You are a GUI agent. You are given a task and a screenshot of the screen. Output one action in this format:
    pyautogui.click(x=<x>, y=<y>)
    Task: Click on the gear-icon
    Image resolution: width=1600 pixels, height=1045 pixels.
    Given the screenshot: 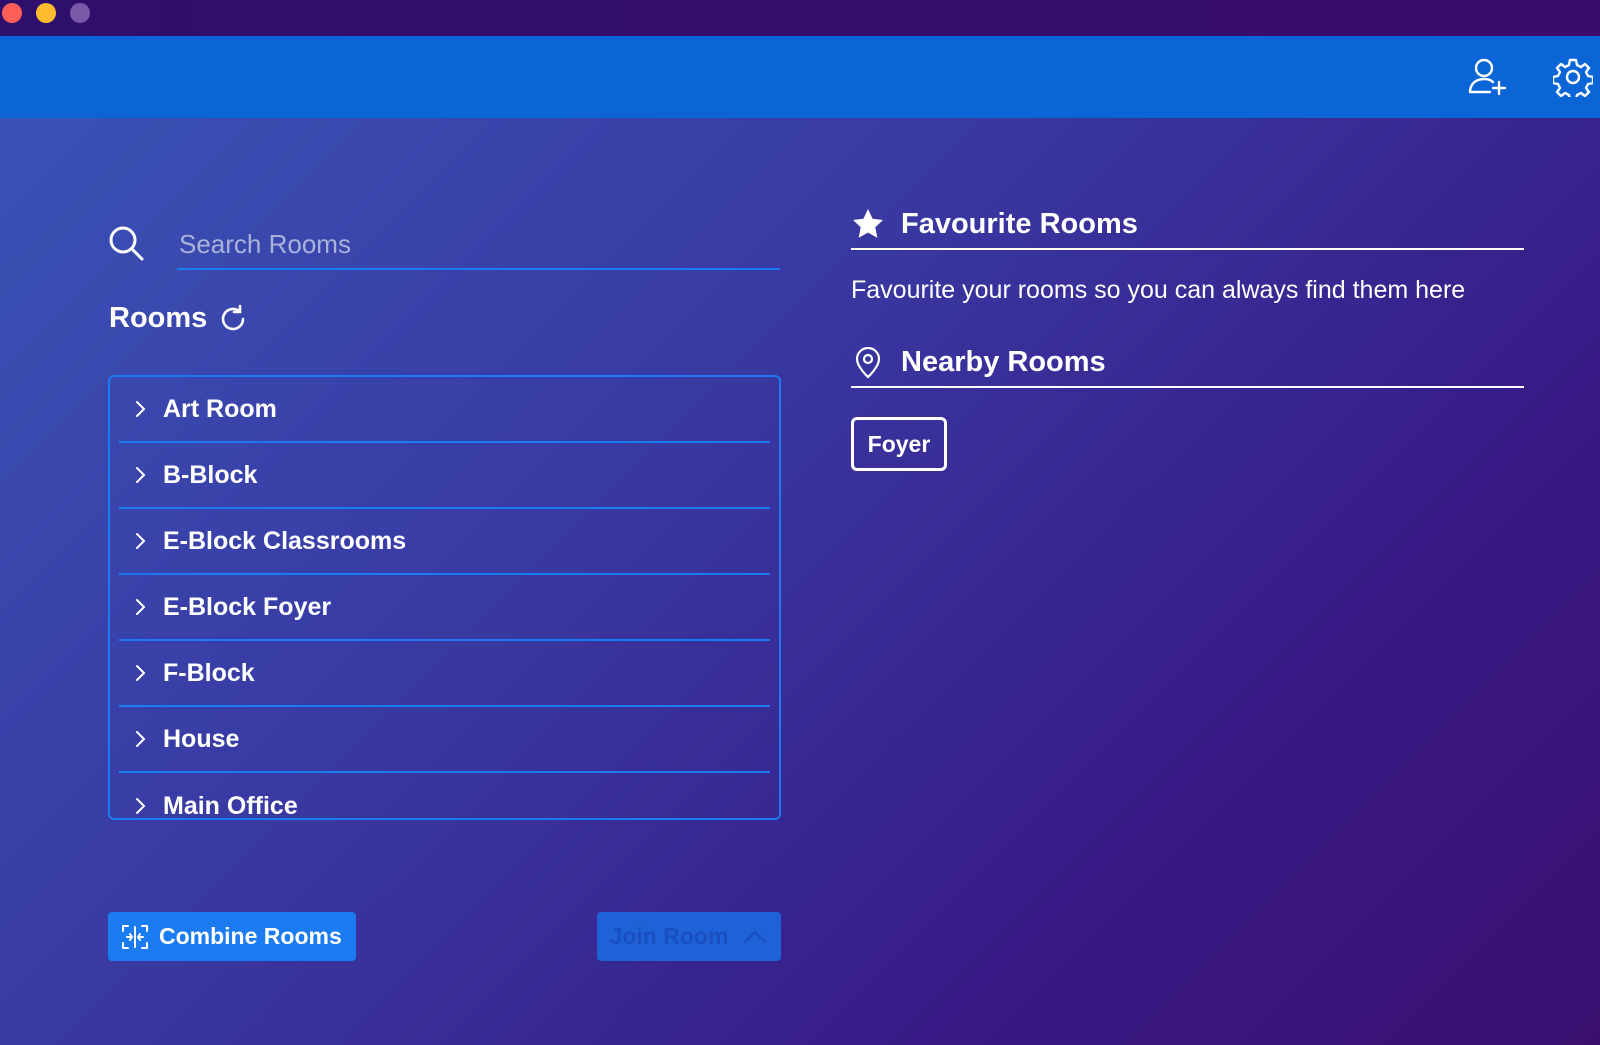 What is the action you would take?
    pyautogui.click(x=1573, y=79)
    